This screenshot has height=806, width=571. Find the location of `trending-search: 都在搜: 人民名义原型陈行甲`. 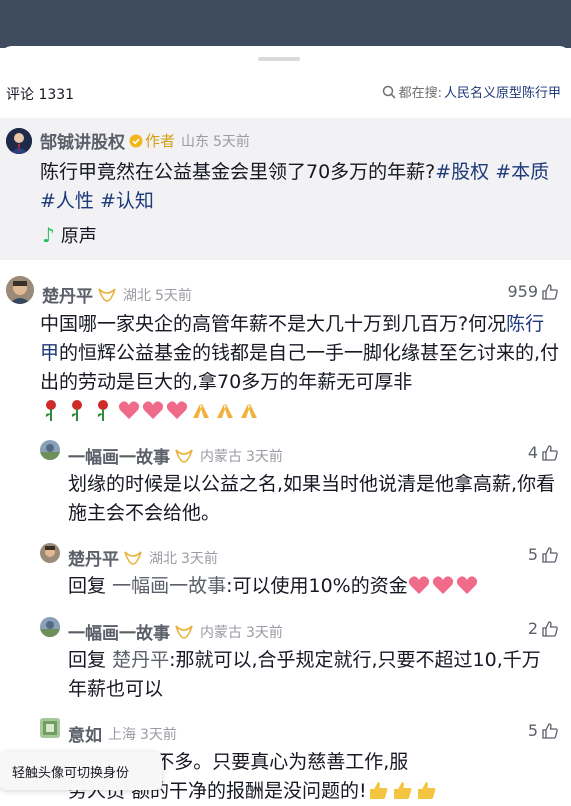

trending-search: 都在搜: 人民名义原型陈行甲 is located at coordinates (471, 91).